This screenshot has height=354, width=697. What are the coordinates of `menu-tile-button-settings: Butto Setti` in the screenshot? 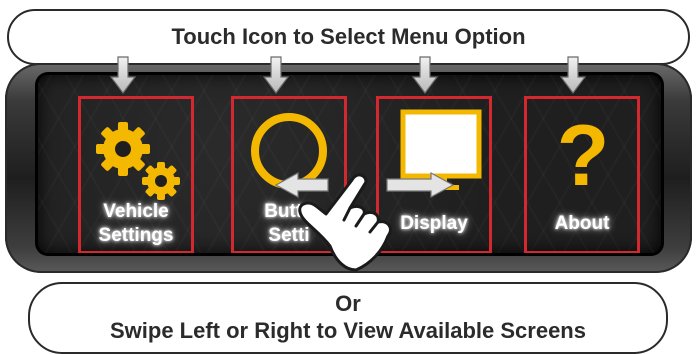 It's located at (289, 174).